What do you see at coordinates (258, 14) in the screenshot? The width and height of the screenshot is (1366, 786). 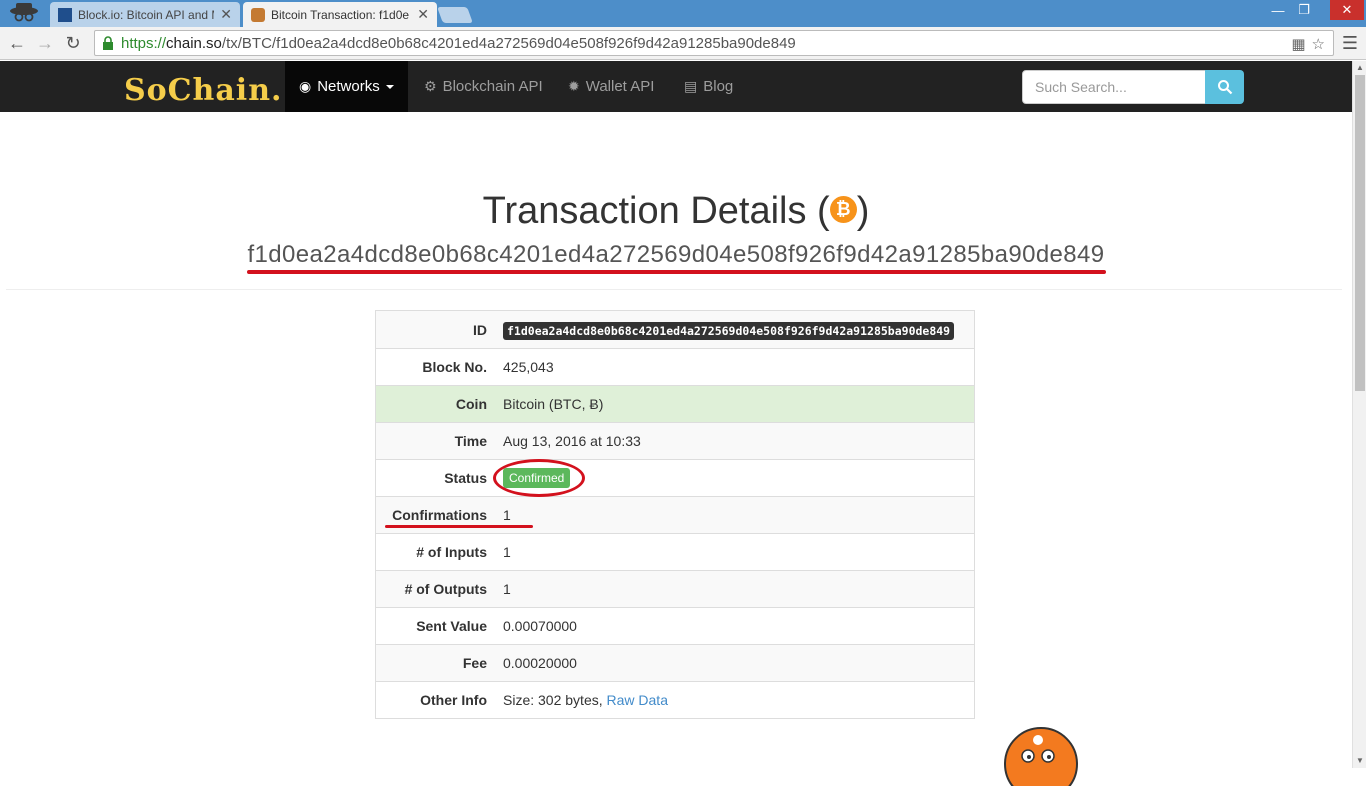 I see `doge-favicon-icon` at bounding box center [258, 14].